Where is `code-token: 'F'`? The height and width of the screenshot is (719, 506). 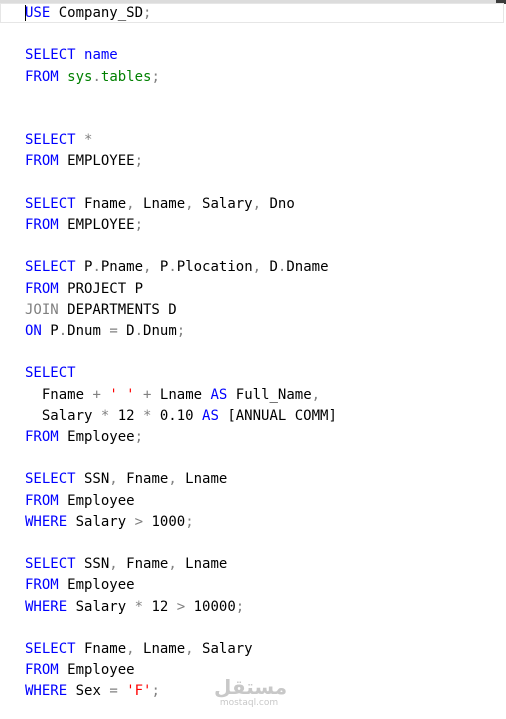 code-token: 'F' is located at coordinates (139, 691).